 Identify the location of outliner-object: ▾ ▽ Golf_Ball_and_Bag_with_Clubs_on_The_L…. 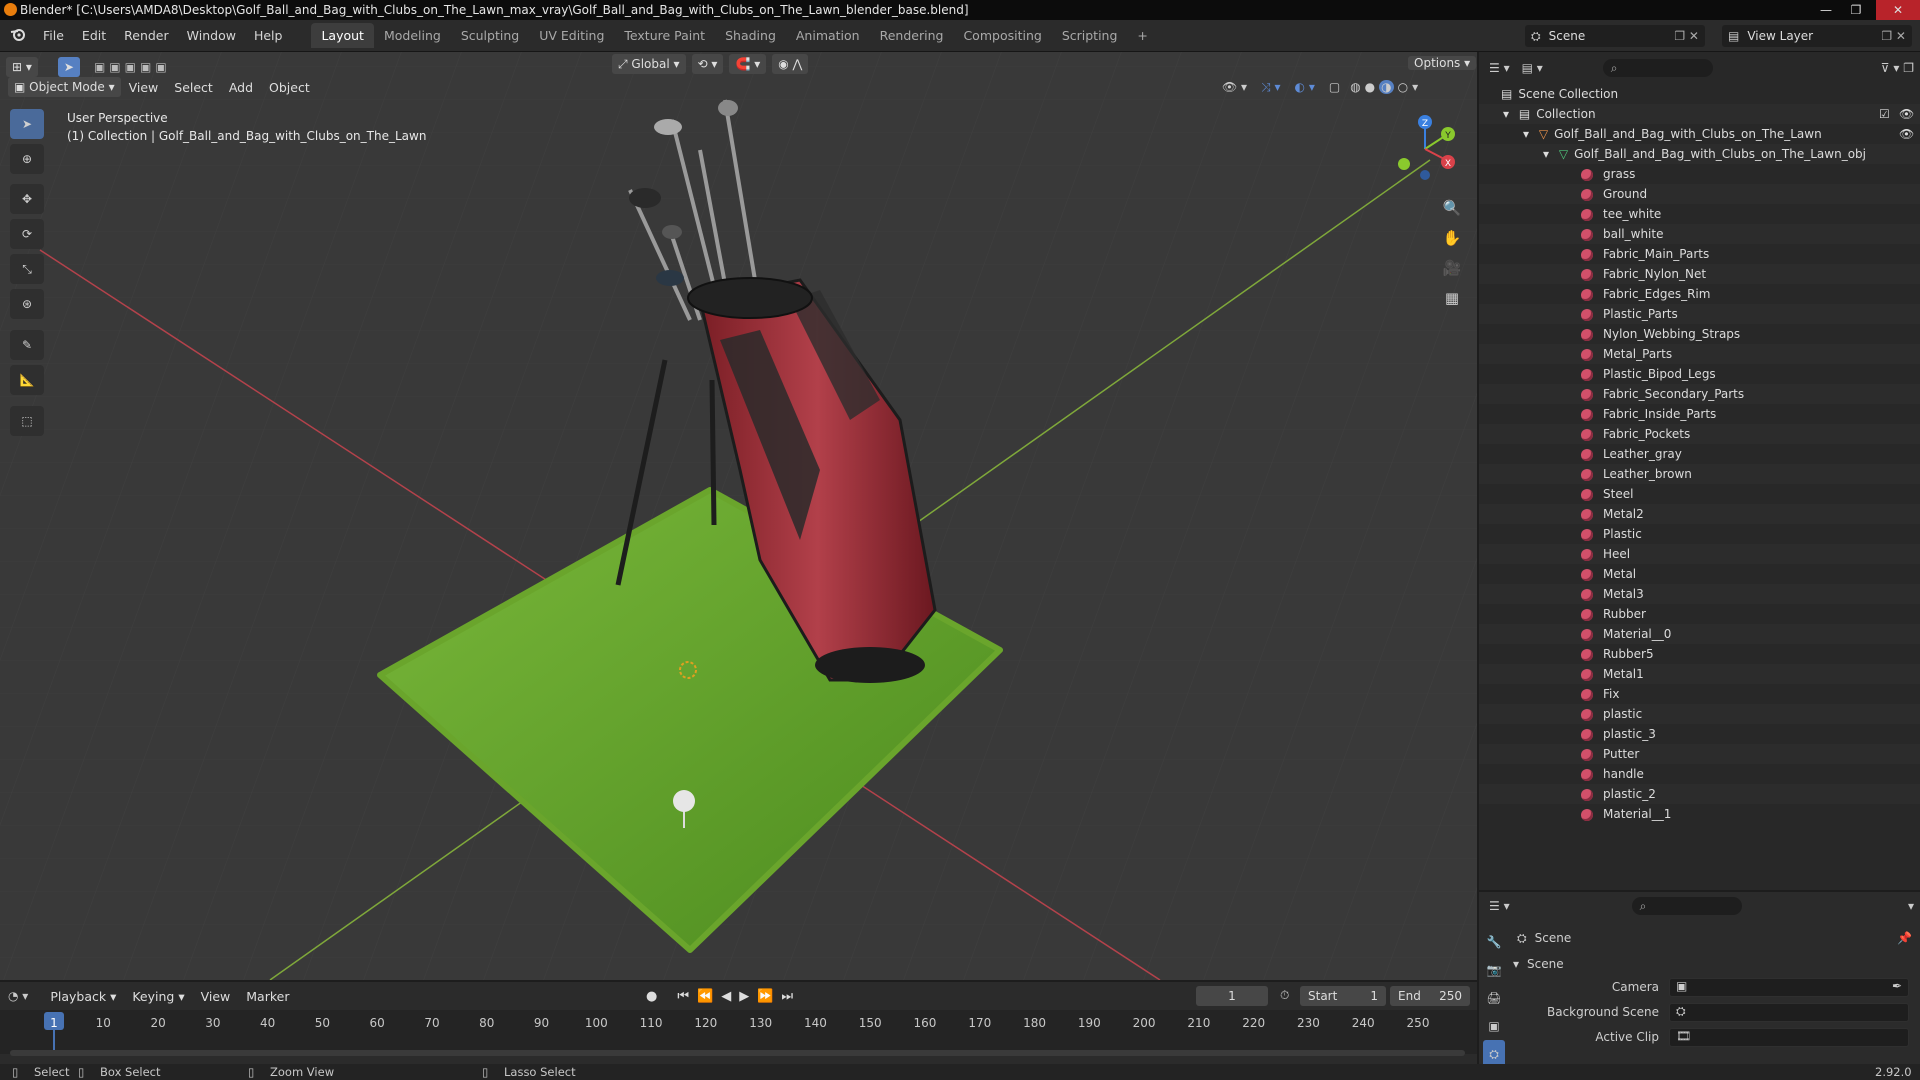
(1699, 134).